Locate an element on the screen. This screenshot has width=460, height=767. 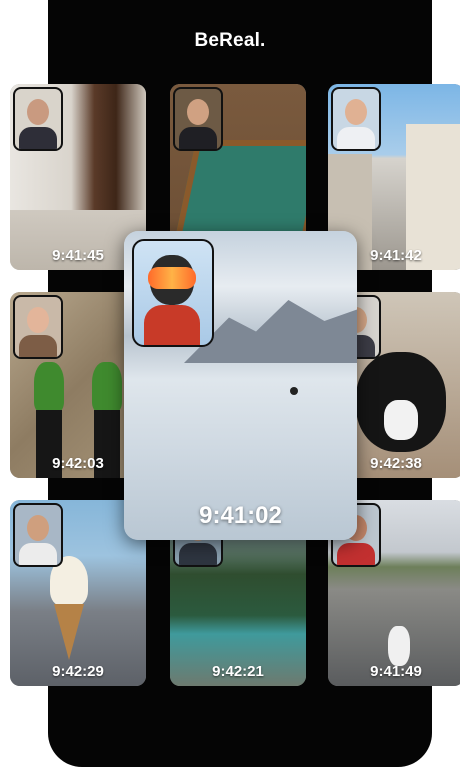
app-logo: BeReal. is located at coordinates (230, 40).